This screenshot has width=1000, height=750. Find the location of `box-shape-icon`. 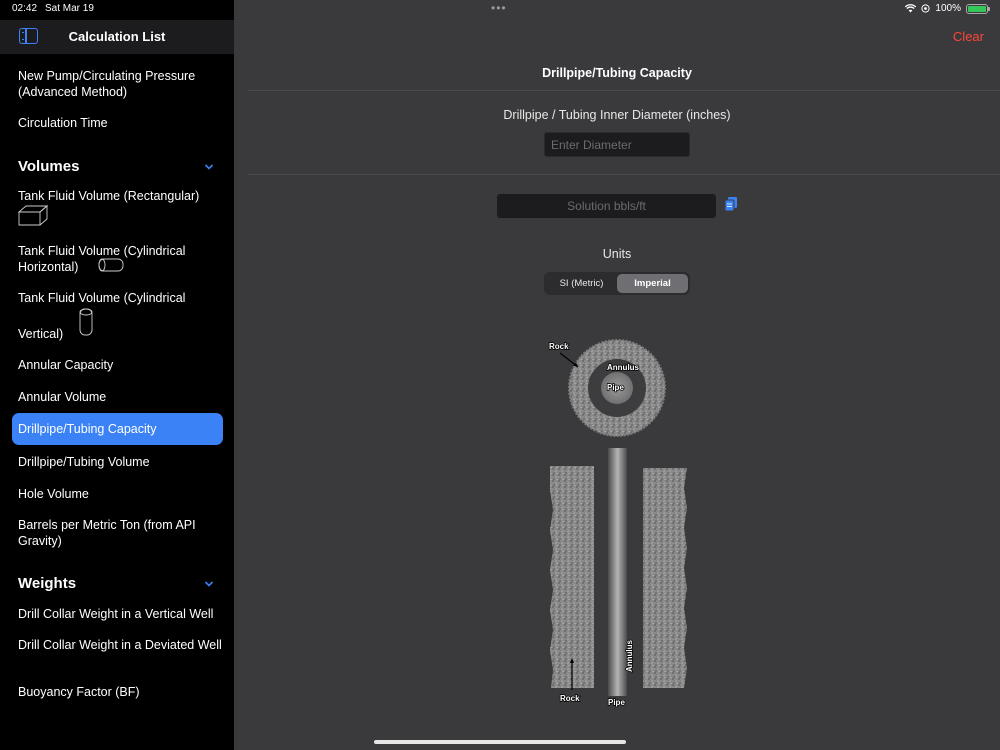

box-shape-icon is located at coordinates (33, 215).